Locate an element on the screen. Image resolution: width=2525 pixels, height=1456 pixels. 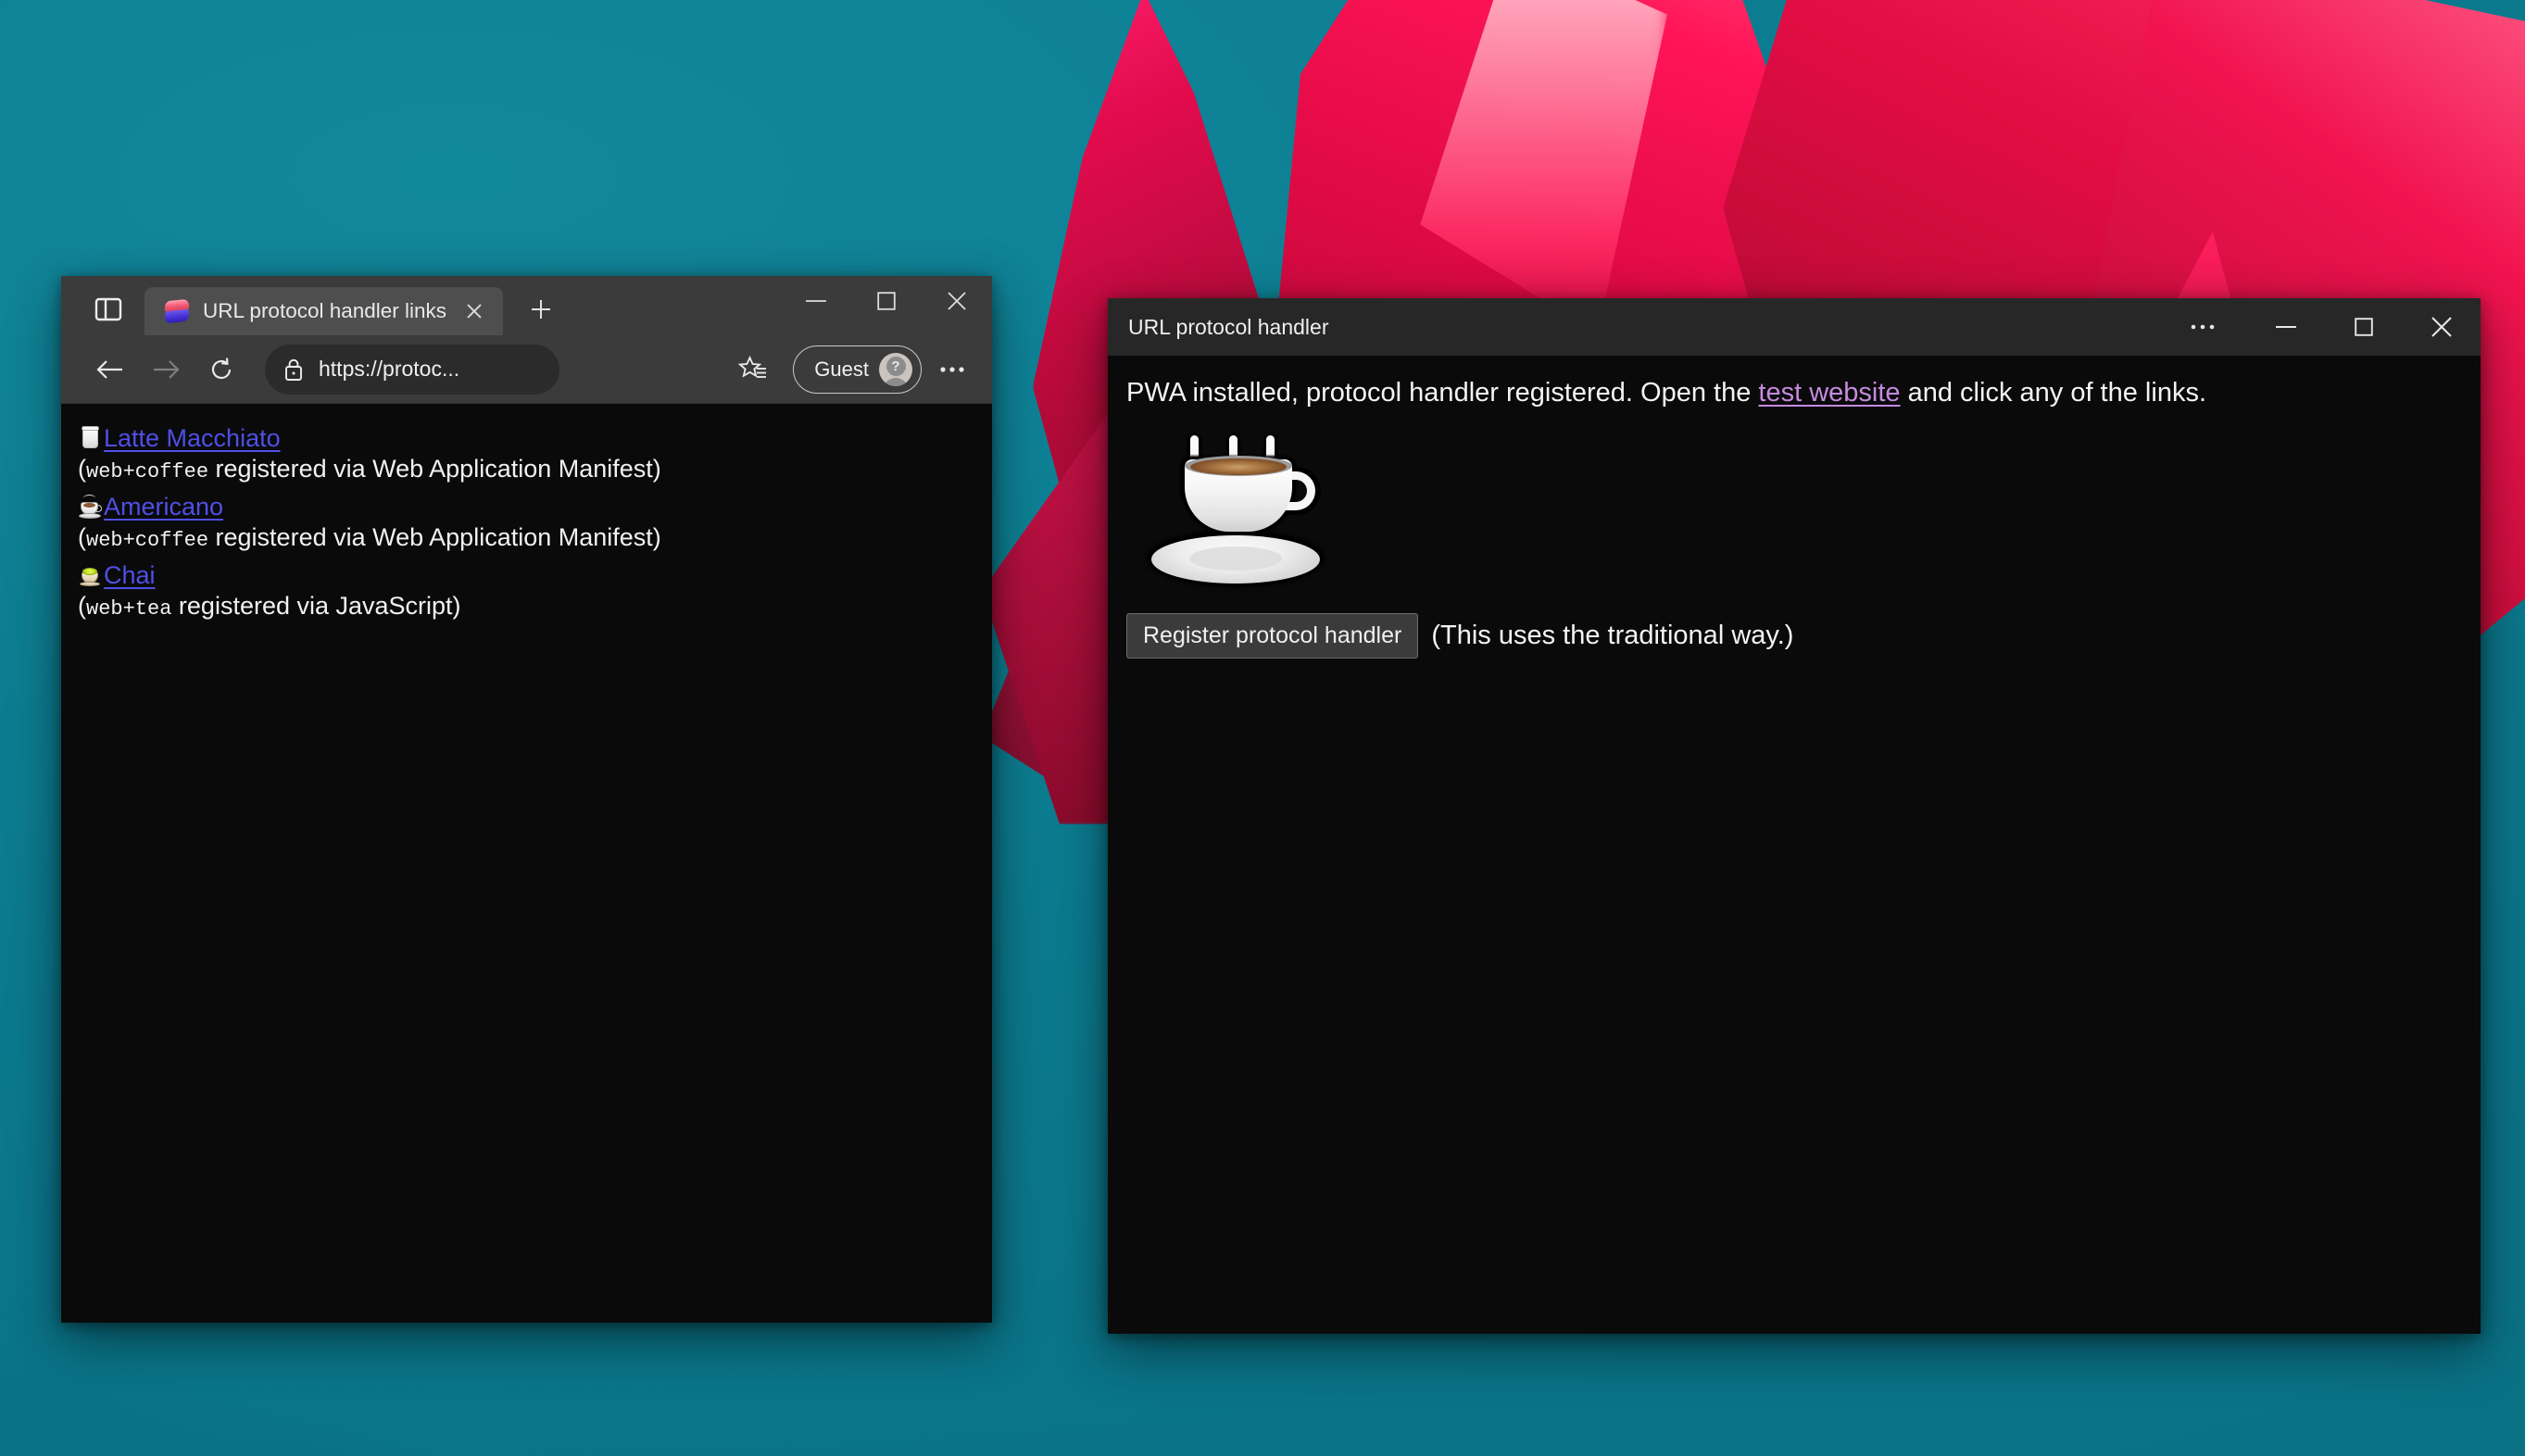
maximize-button is located at coordinates (887, 301).